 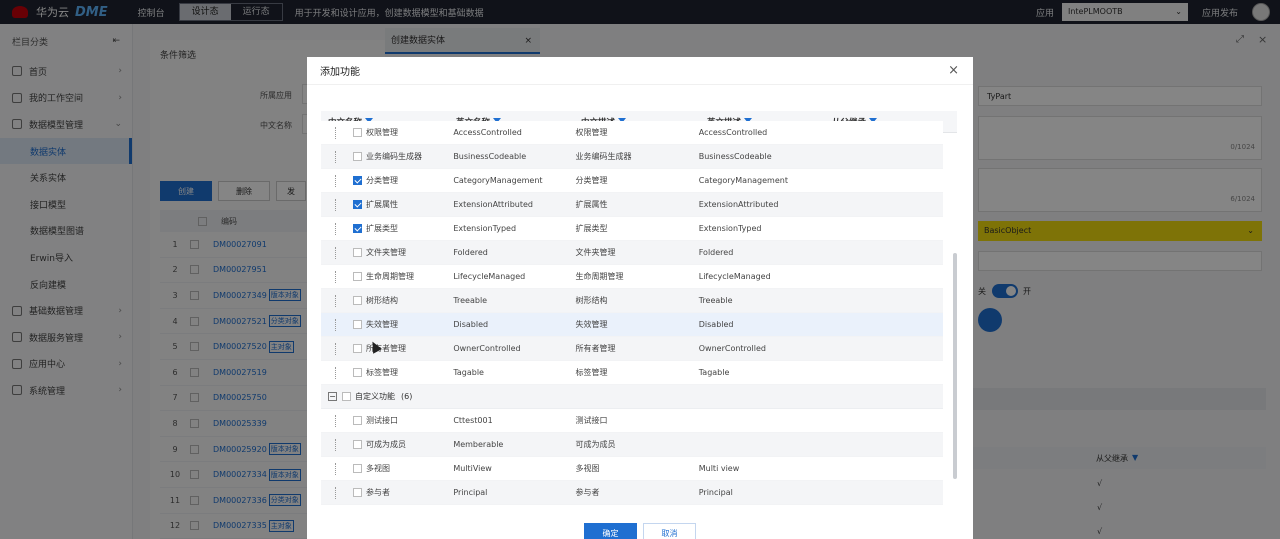 I want to click on cancel-button: 取消, so click(x=669, y=531).